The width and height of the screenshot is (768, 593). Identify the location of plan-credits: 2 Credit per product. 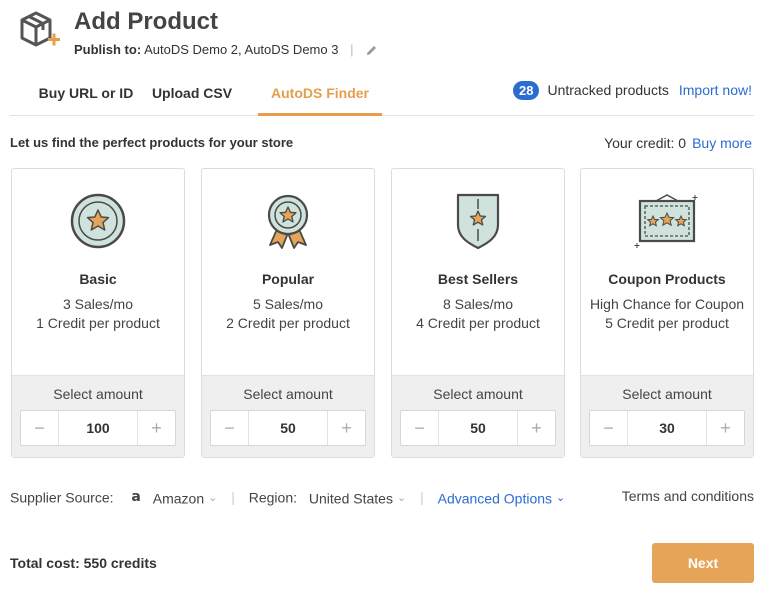
(288, 323).